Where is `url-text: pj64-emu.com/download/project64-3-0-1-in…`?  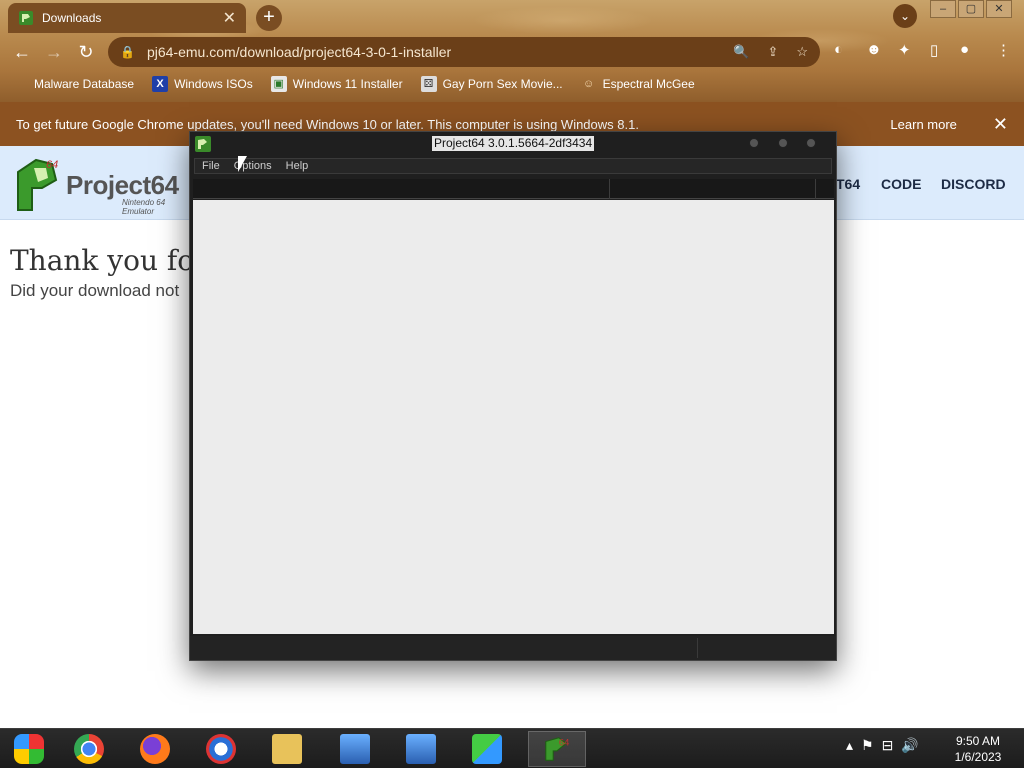
url-text: pj64-emu.com/download/project64-3-0-1-in… is located at coordinates (299, 52).